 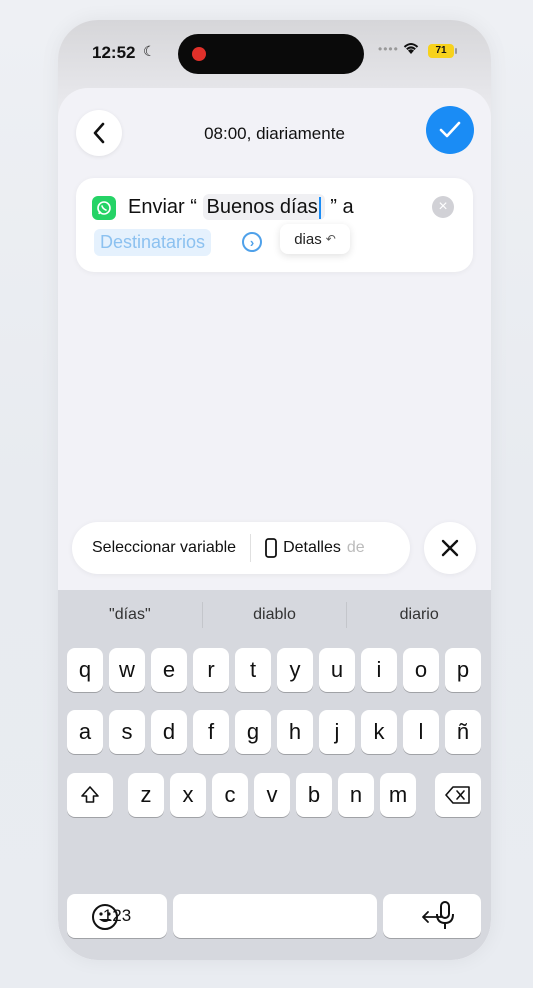 I want to click on key-c: c, so click(x=230, y=795).